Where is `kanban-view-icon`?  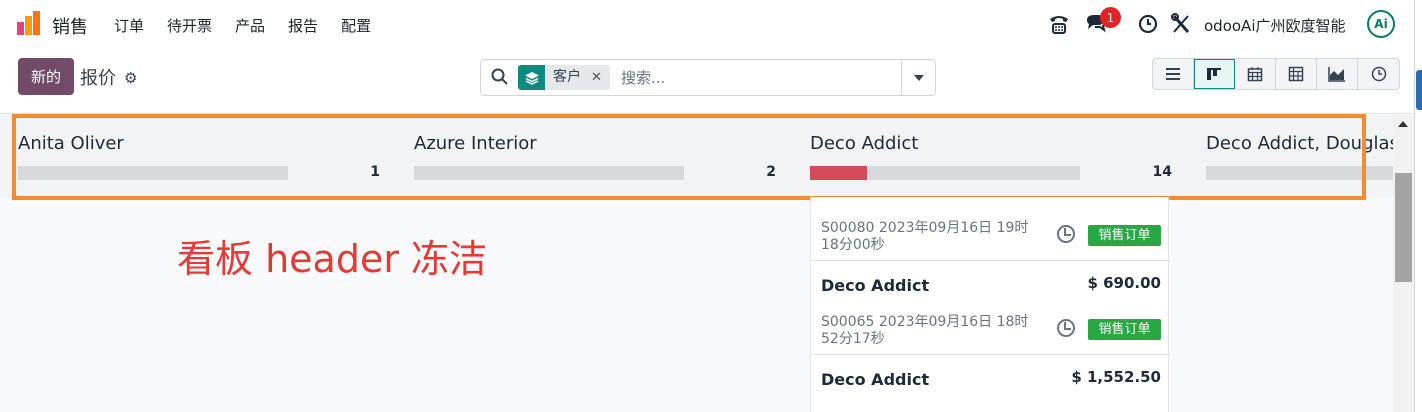
kanban-view-icon is located at coordinates (1214, 74).